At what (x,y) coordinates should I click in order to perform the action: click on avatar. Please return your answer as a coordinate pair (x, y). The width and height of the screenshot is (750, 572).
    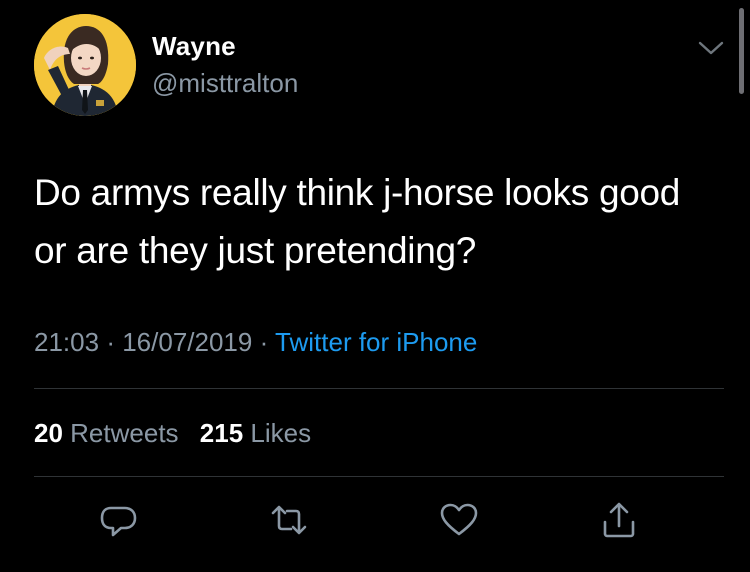
    Looking at the image, I should click on (85, 65).